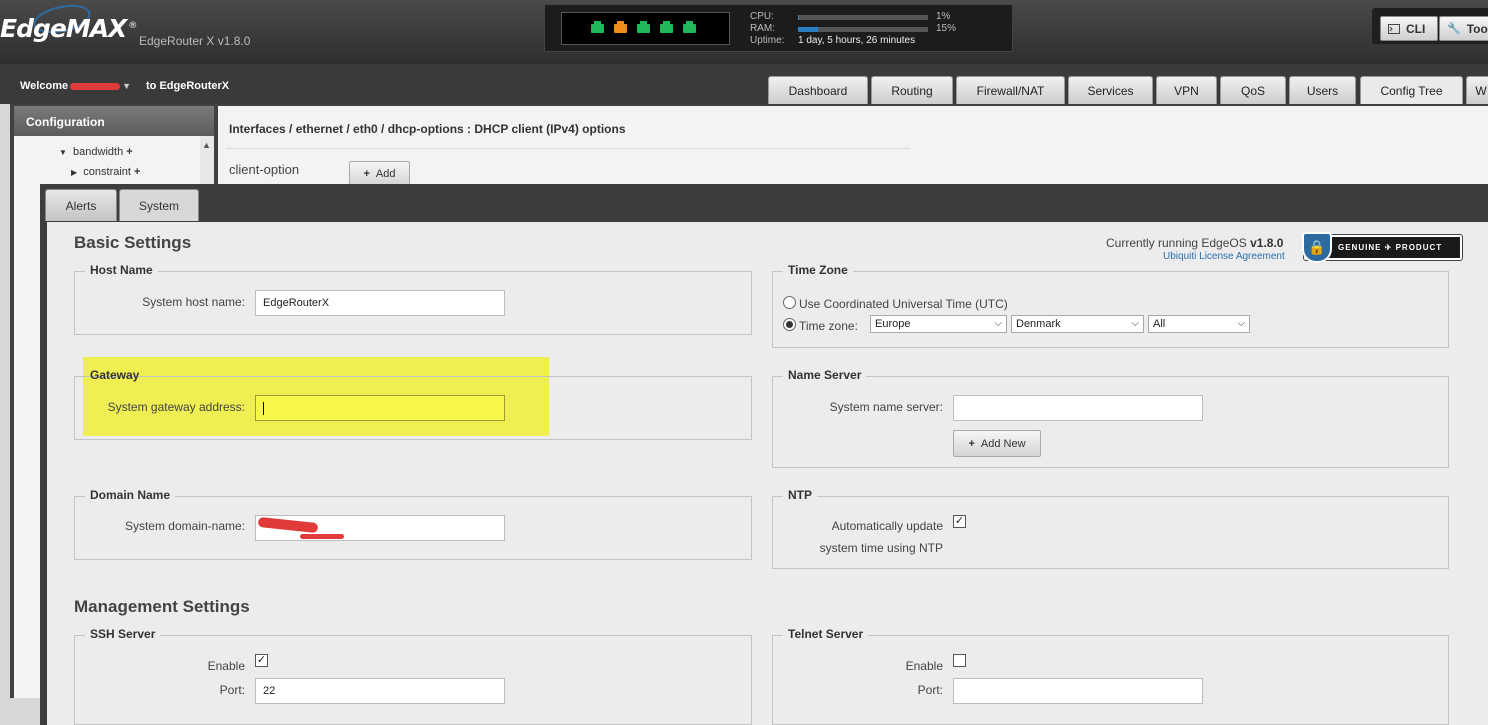  I want to click on gateway-label: System gateway address:, so click(176, 407).